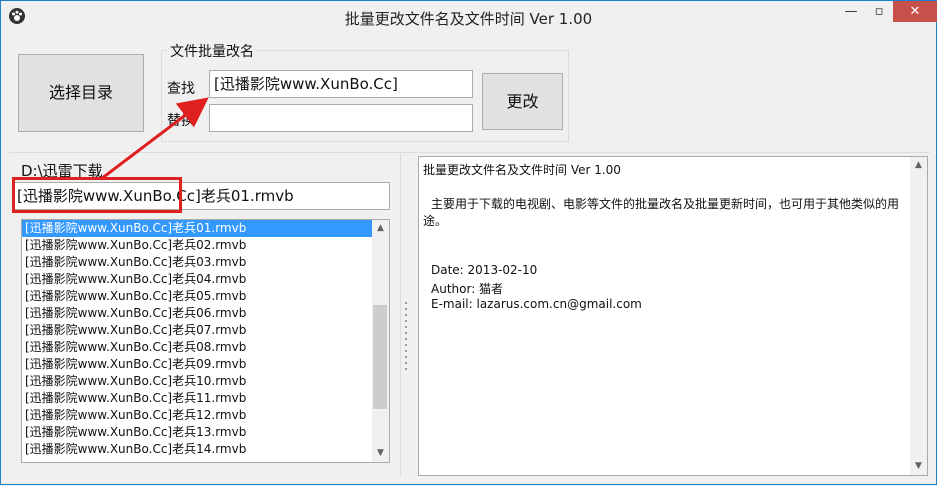 Image resolution: width=937 pixels, height=486 pixels. Describe the element at coordinates (380, 357) in the screenshot. I see `scrollbar-thumb` at that location.